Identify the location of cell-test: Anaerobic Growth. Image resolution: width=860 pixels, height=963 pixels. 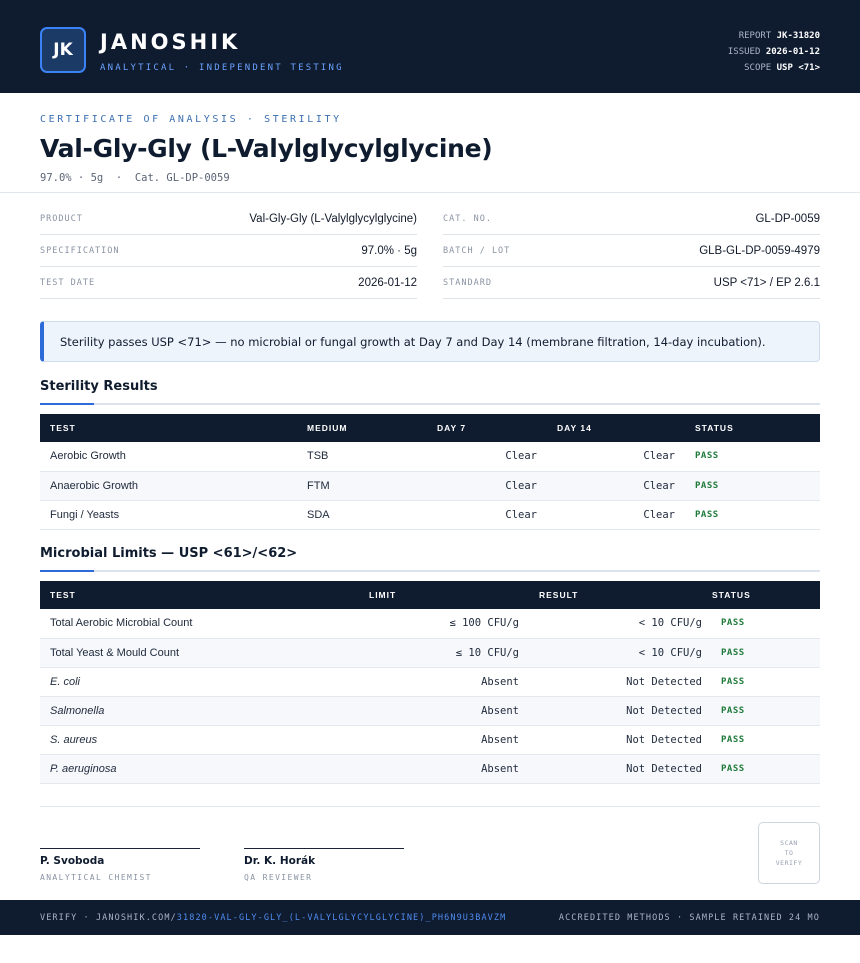
(168, 486).